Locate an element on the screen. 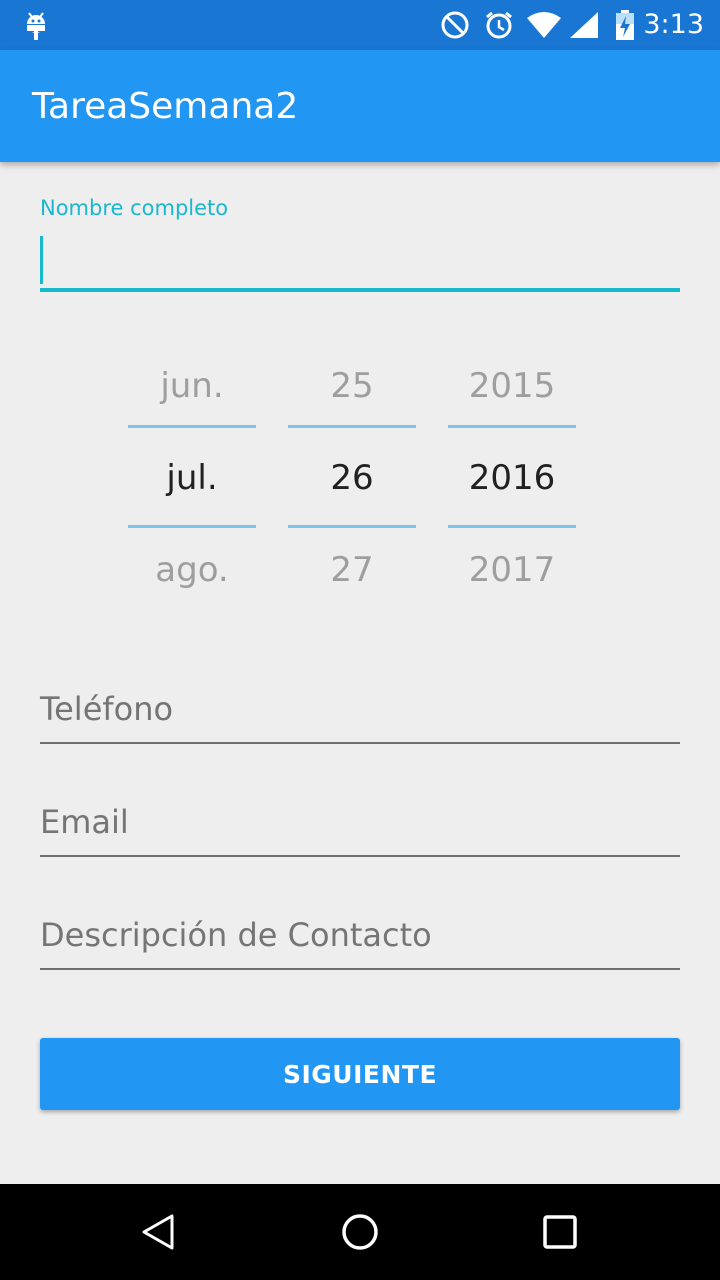 This screenshot has height=1280, width=720. recents-icon is located at coordinates (560, 1232).